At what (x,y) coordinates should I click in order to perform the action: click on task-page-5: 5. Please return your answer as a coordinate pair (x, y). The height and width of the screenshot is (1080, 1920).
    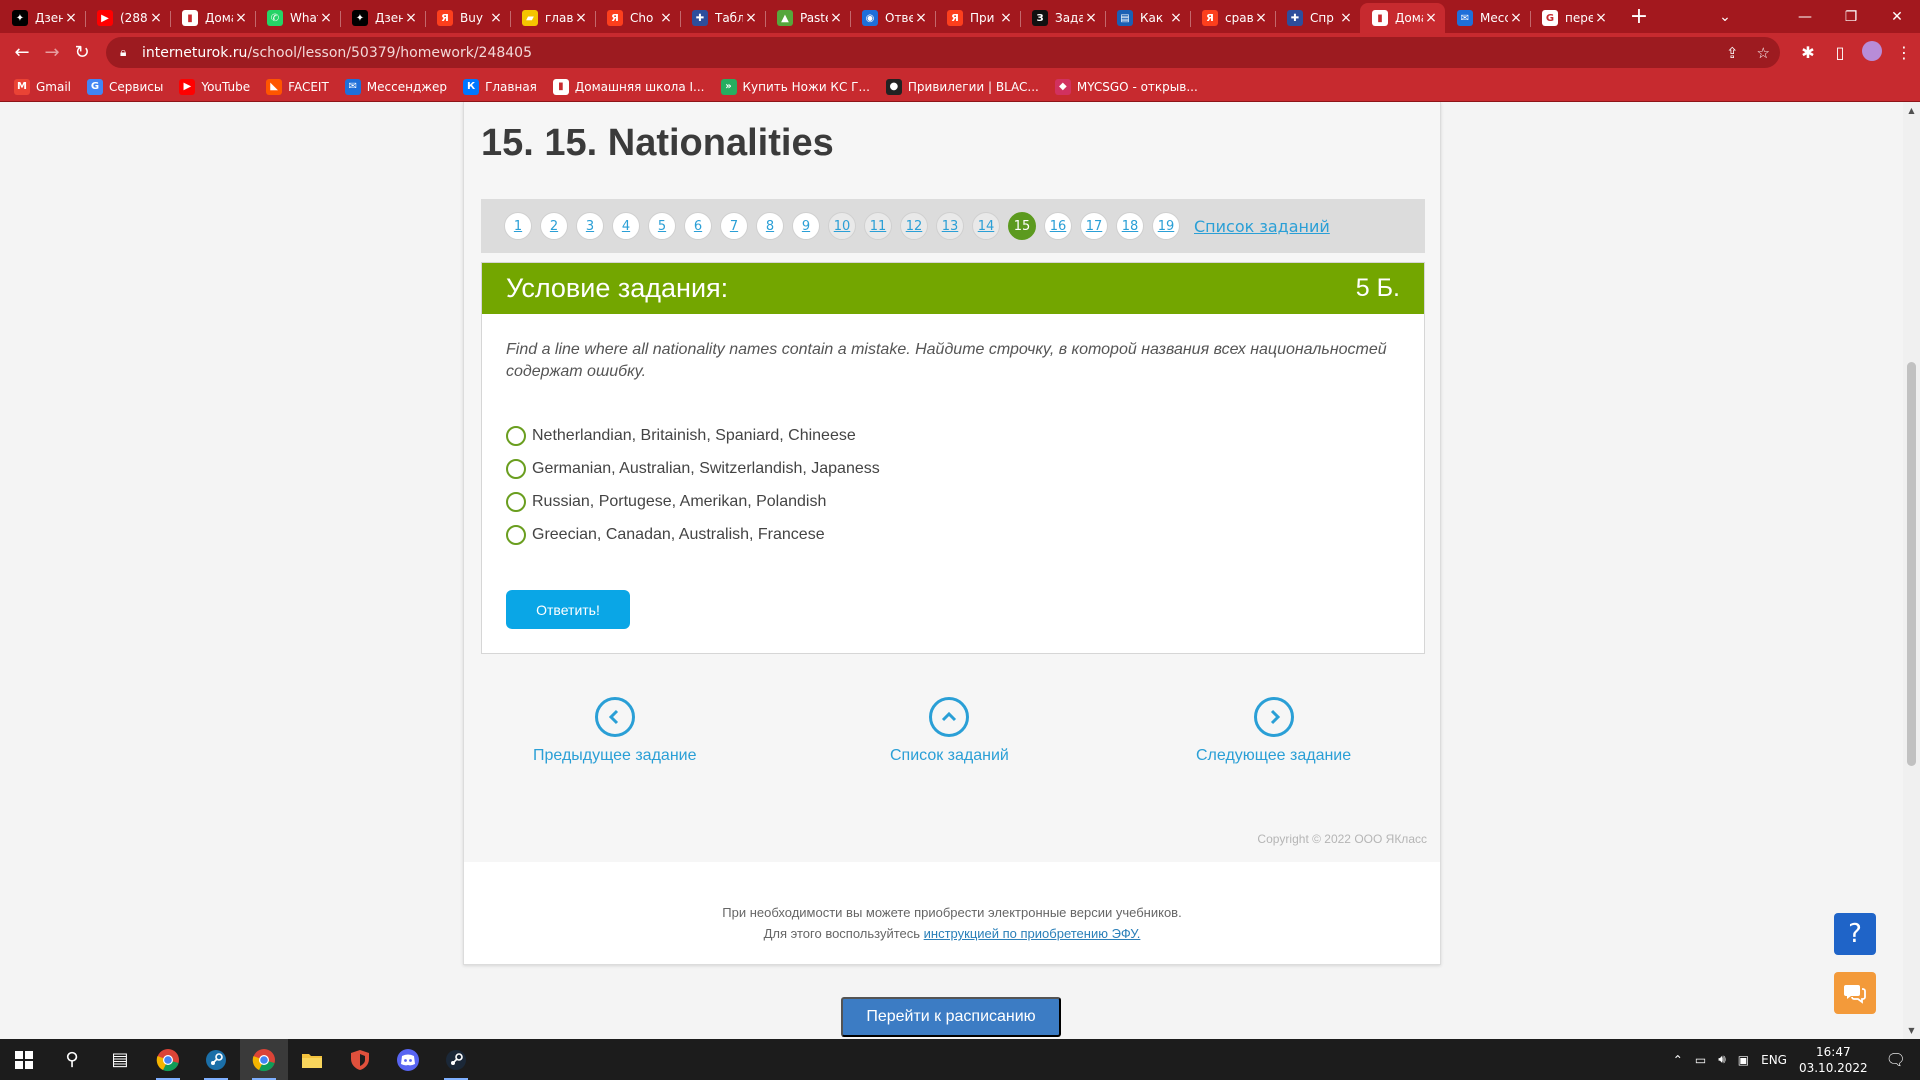
    Looking at the image, I should click on (662, 226).